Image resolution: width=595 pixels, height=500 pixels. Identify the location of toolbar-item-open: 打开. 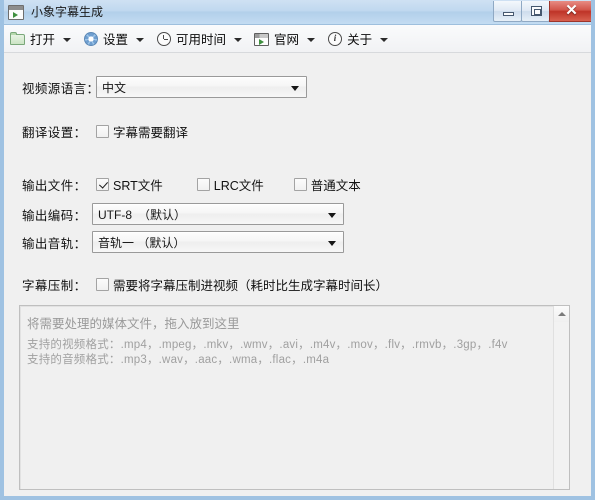
(43, 39).